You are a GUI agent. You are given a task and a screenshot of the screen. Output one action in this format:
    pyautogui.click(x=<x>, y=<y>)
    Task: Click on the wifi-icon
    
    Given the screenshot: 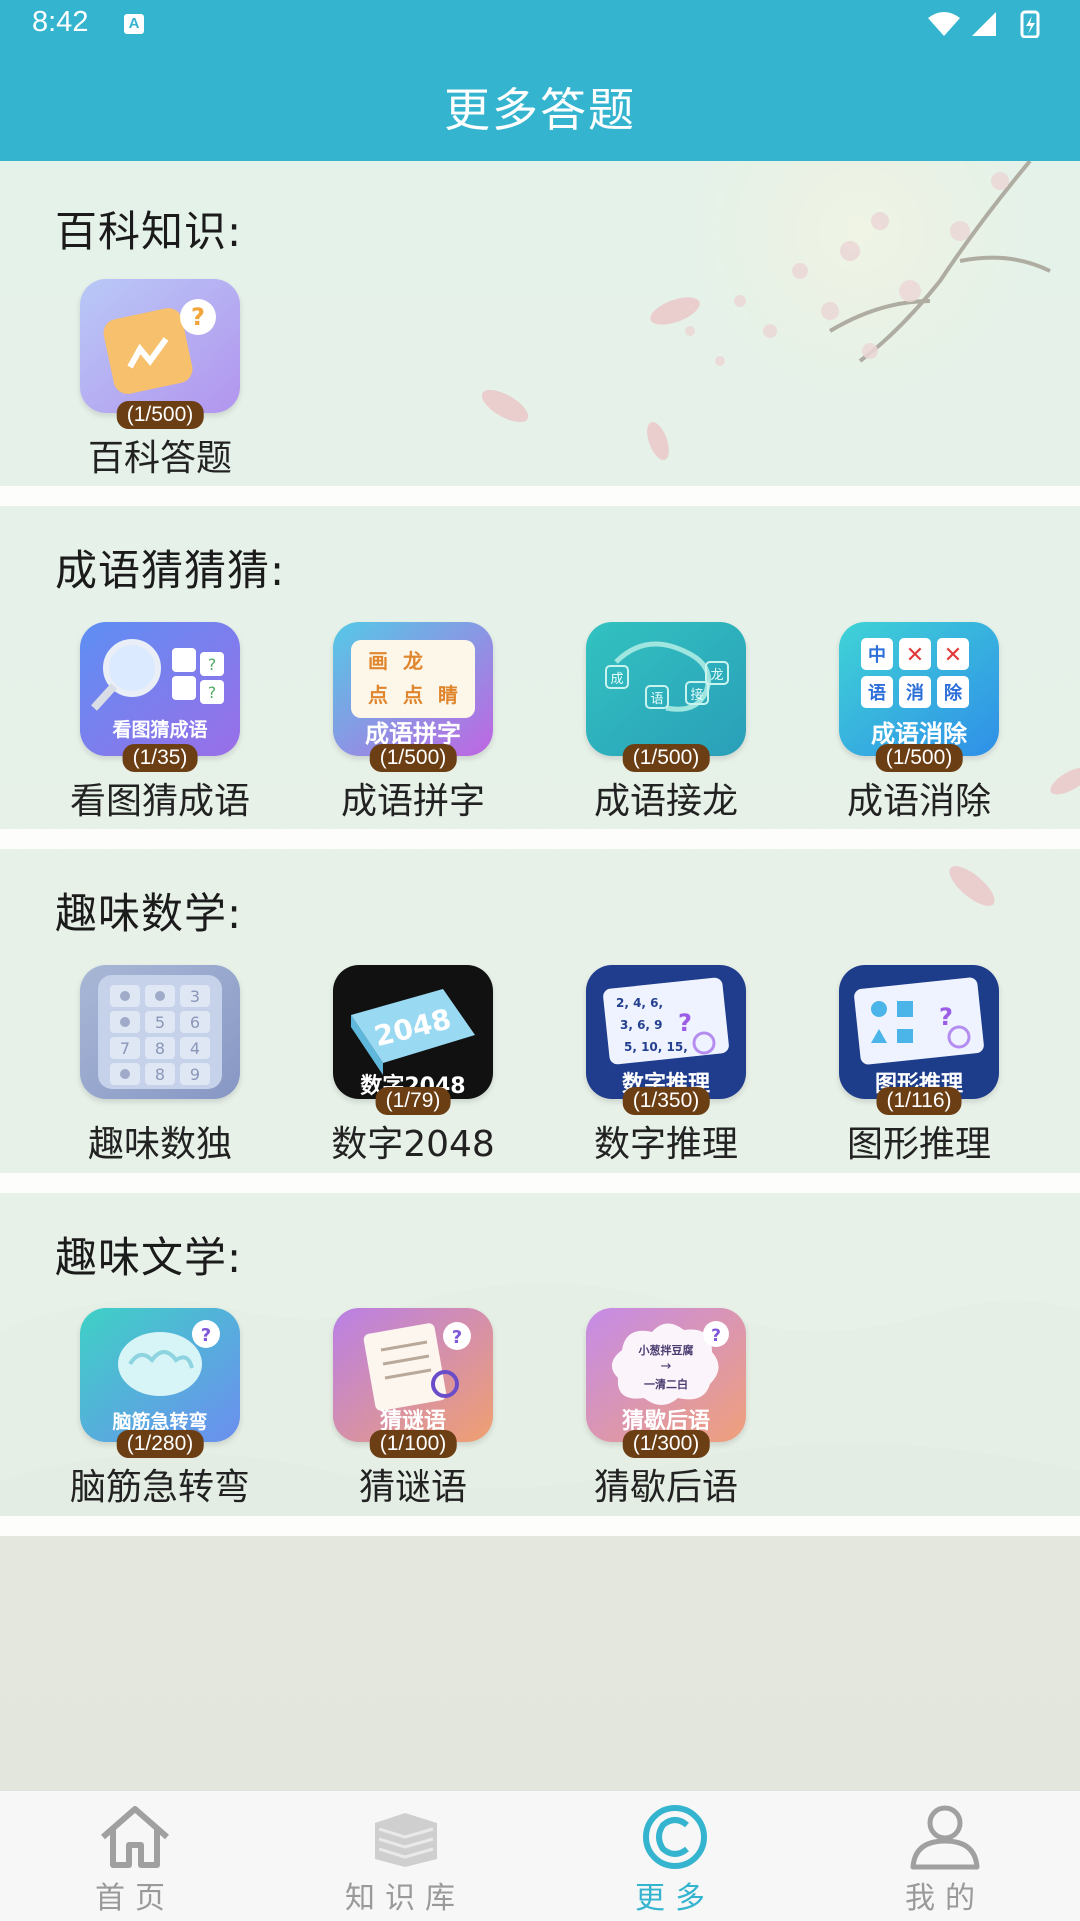 What is the action you would take?
    pyautogui.click(x=944, y=24)
    